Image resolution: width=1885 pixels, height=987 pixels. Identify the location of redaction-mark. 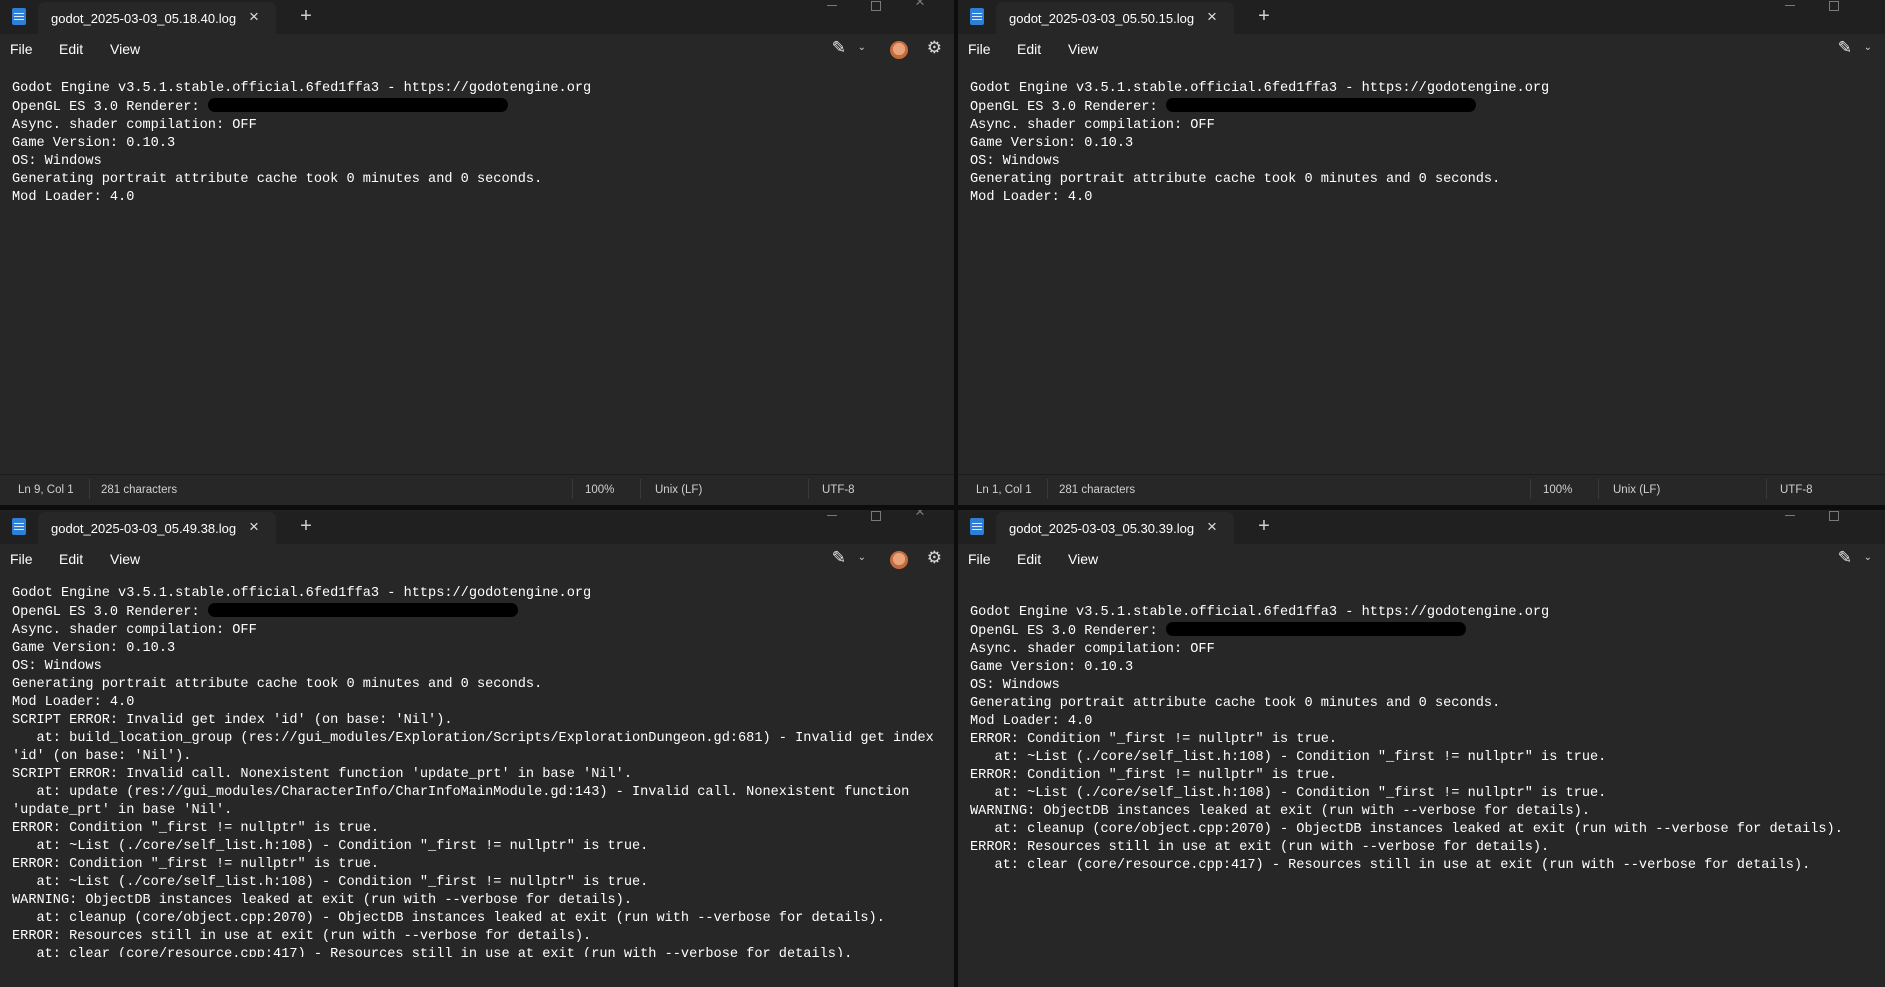
(362, 610).